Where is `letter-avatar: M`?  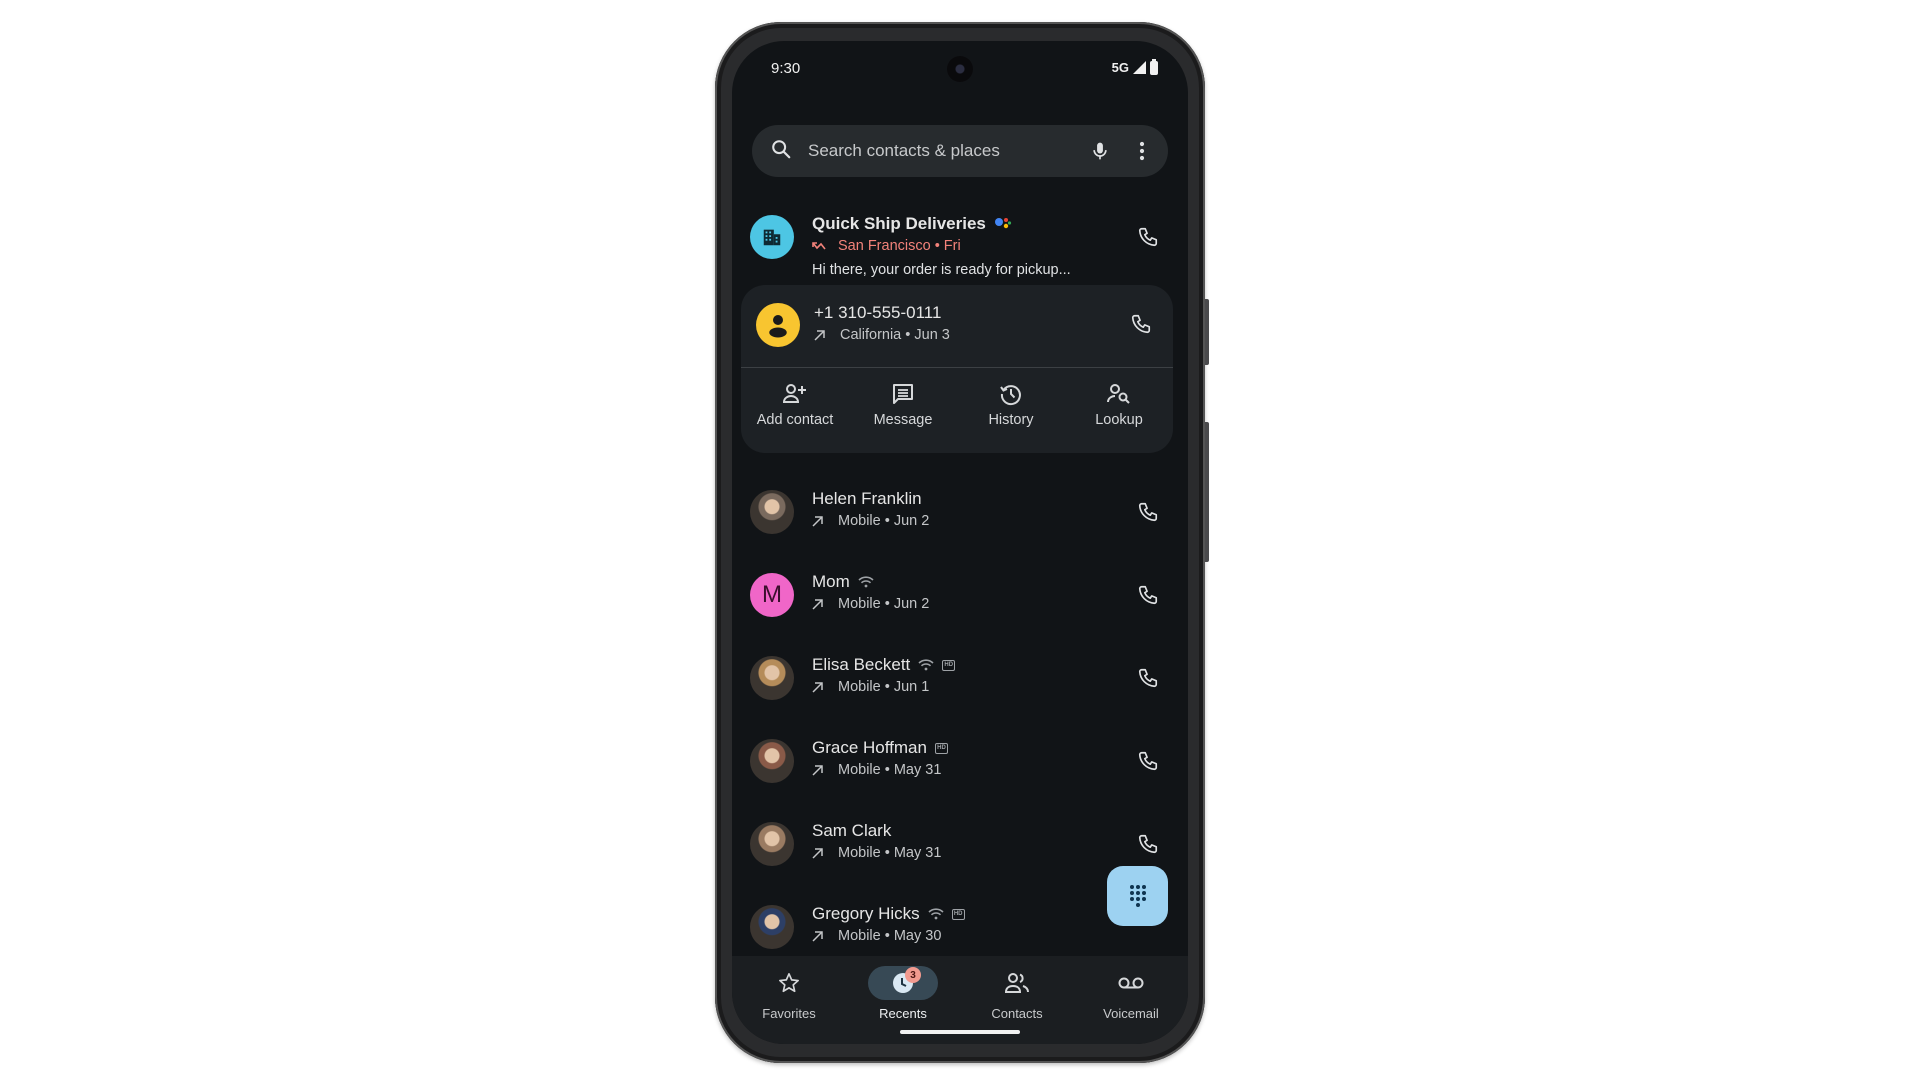 letter-avatar: M is located at coordinates (772, 595).